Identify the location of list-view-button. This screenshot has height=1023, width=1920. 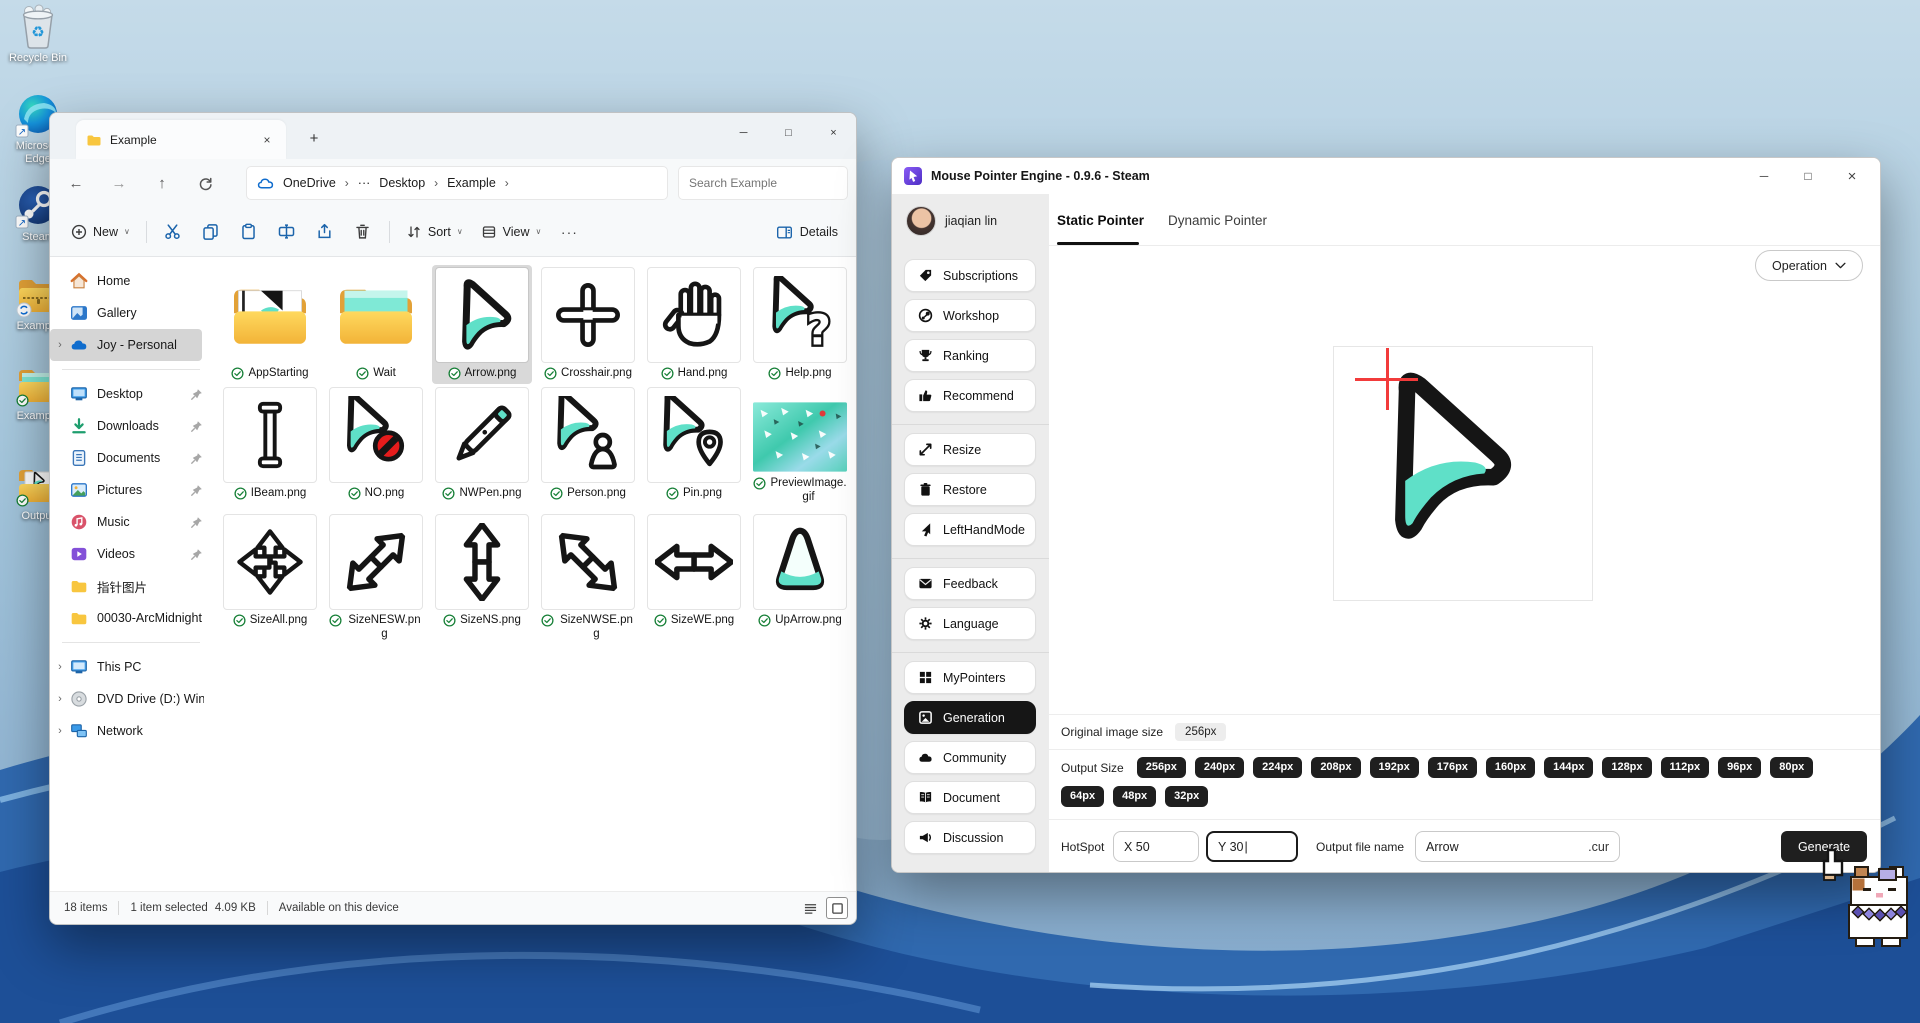
(810, 908).